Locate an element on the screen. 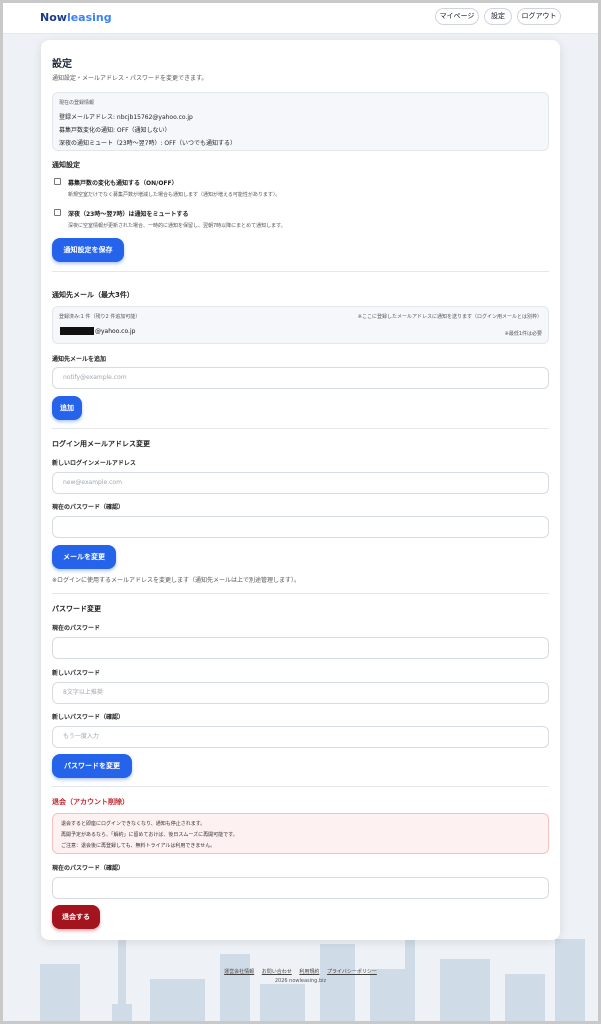 The width and height of the screenshot is (601, 1024). nav-logout-button: ログアウト is located at coordinates (539, 16).